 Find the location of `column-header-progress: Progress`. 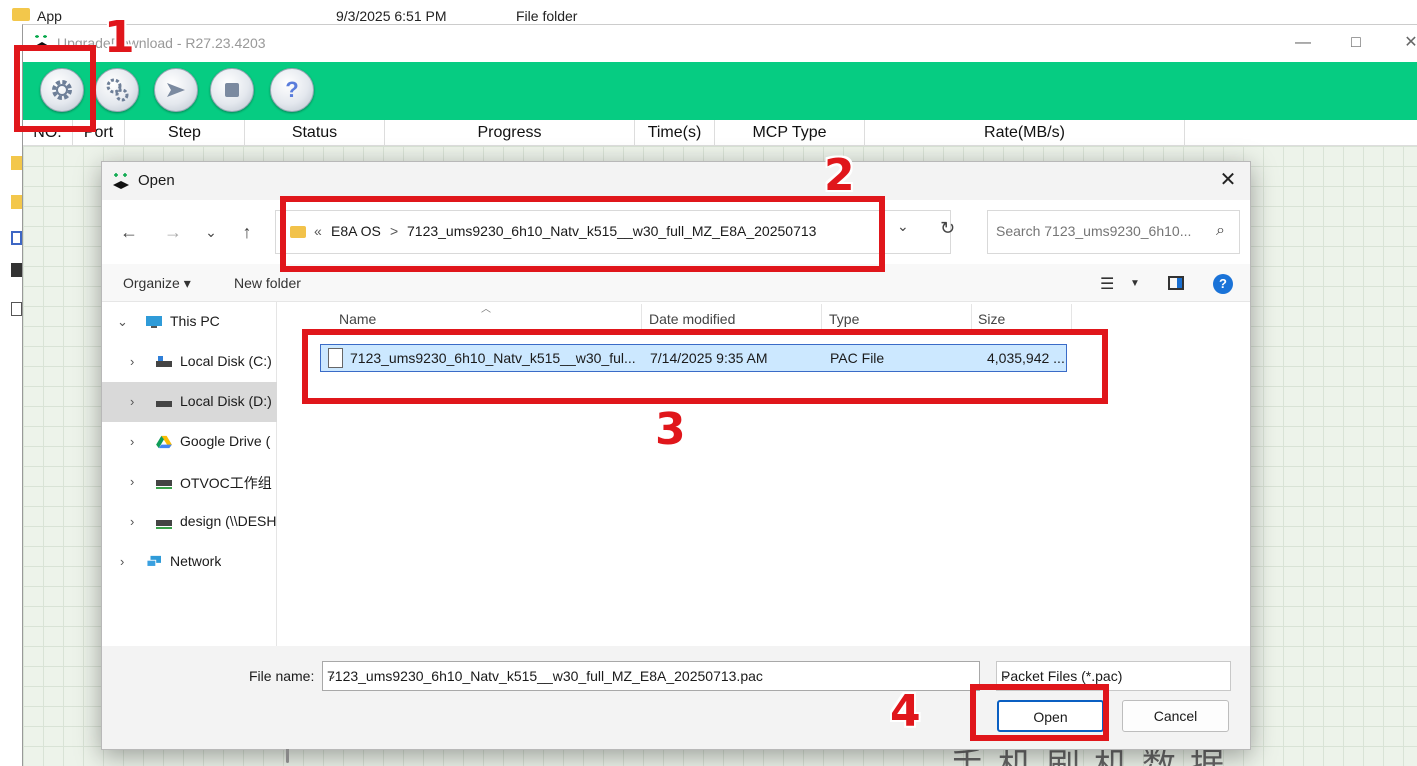

column-header-progress: Progress is located at coordinates (510, 133).